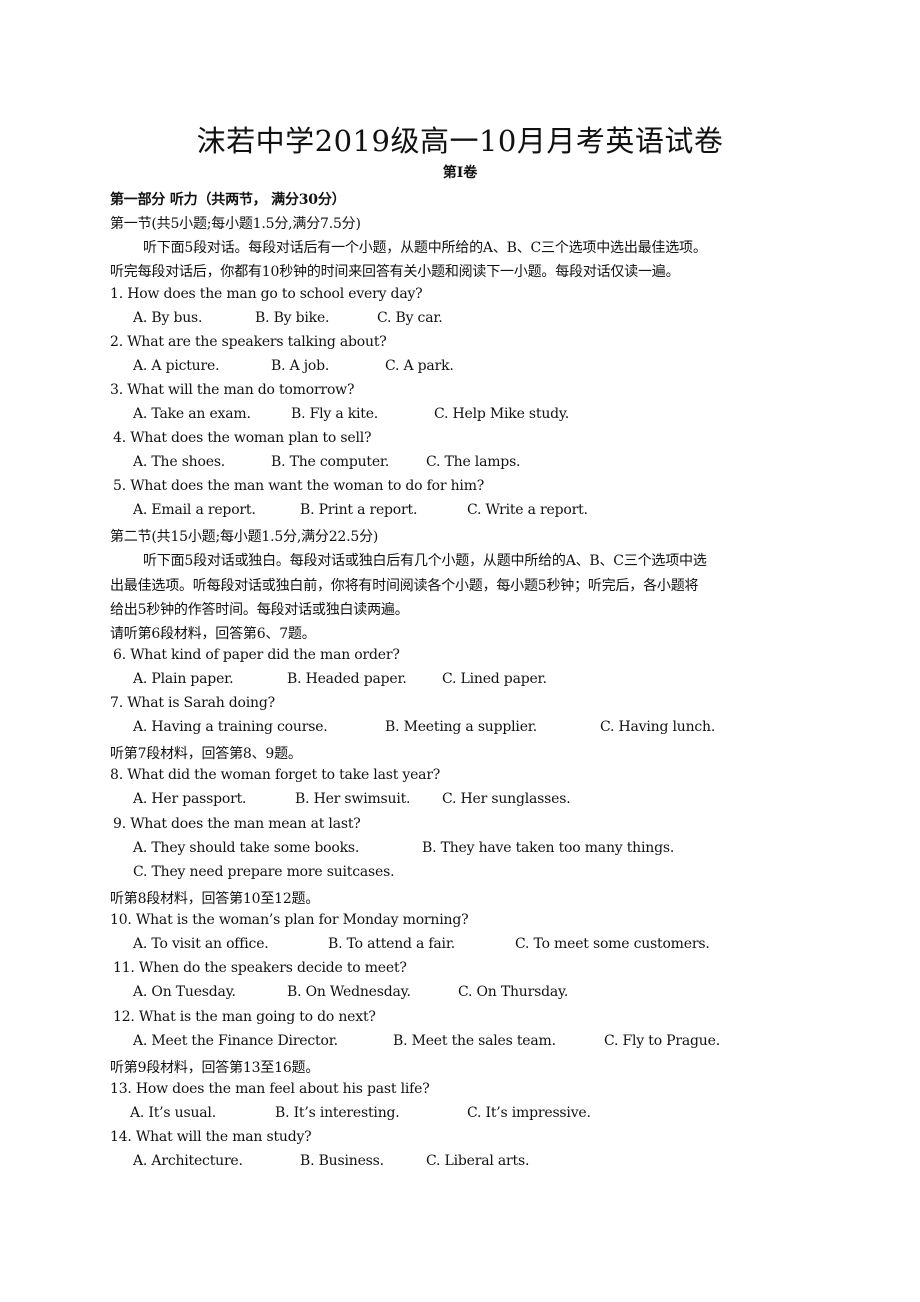 The width and height of the screenshot is (920, 1302). Describe the element at coordinates (242, 438) in the screenshot. I see `question-text: 4. What does the woman plan to sell?` at that location.